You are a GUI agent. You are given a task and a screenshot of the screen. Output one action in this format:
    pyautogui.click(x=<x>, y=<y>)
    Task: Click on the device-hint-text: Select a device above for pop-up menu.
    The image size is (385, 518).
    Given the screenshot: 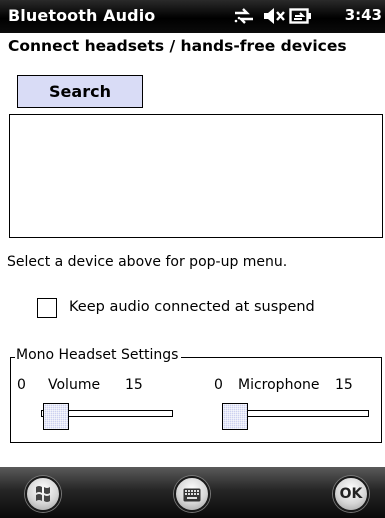 What is the action you would take?
    pyautogui.click(x=147, y=262)
    